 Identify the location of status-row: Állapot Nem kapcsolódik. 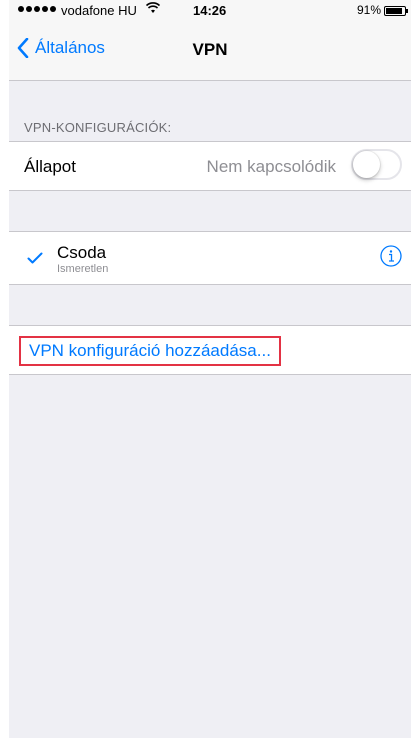
(210, 166).